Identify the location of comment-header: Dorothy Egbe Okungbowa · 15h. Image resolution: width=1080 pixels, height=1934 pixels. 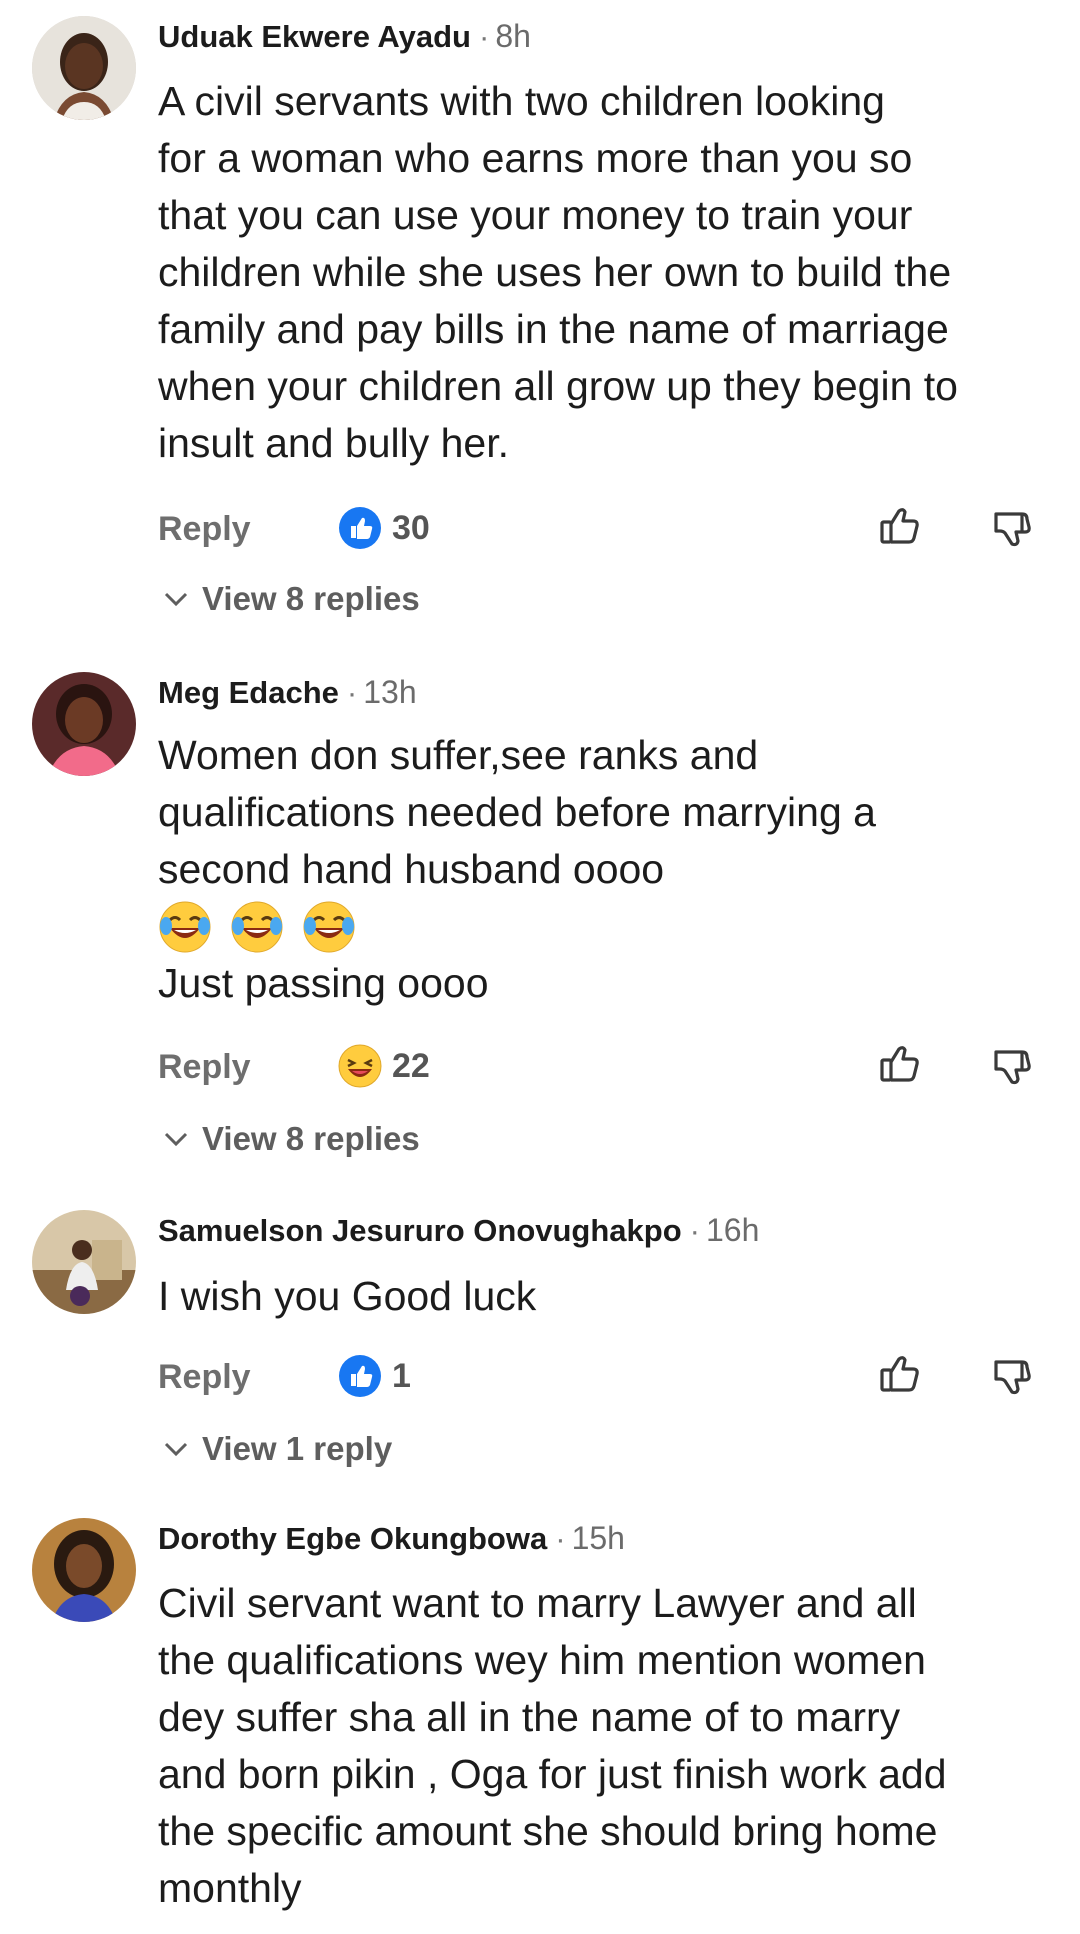
(391, 1538).